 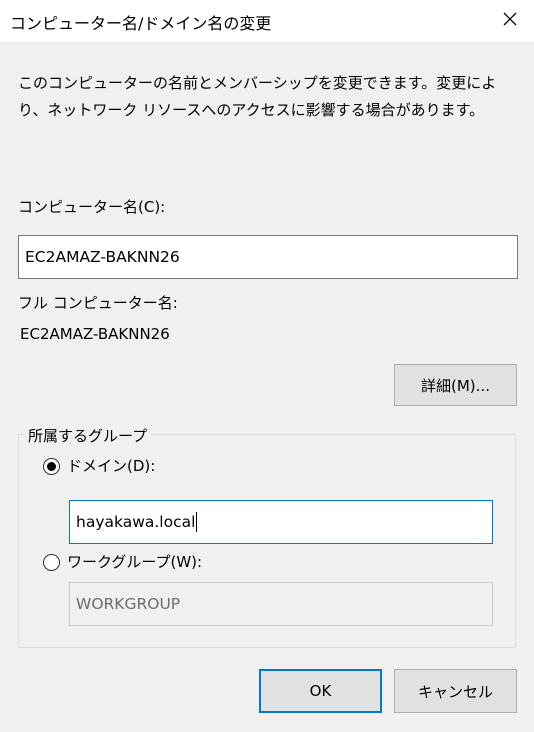 I want to click on domain-radio, so click(x=51, y=466).